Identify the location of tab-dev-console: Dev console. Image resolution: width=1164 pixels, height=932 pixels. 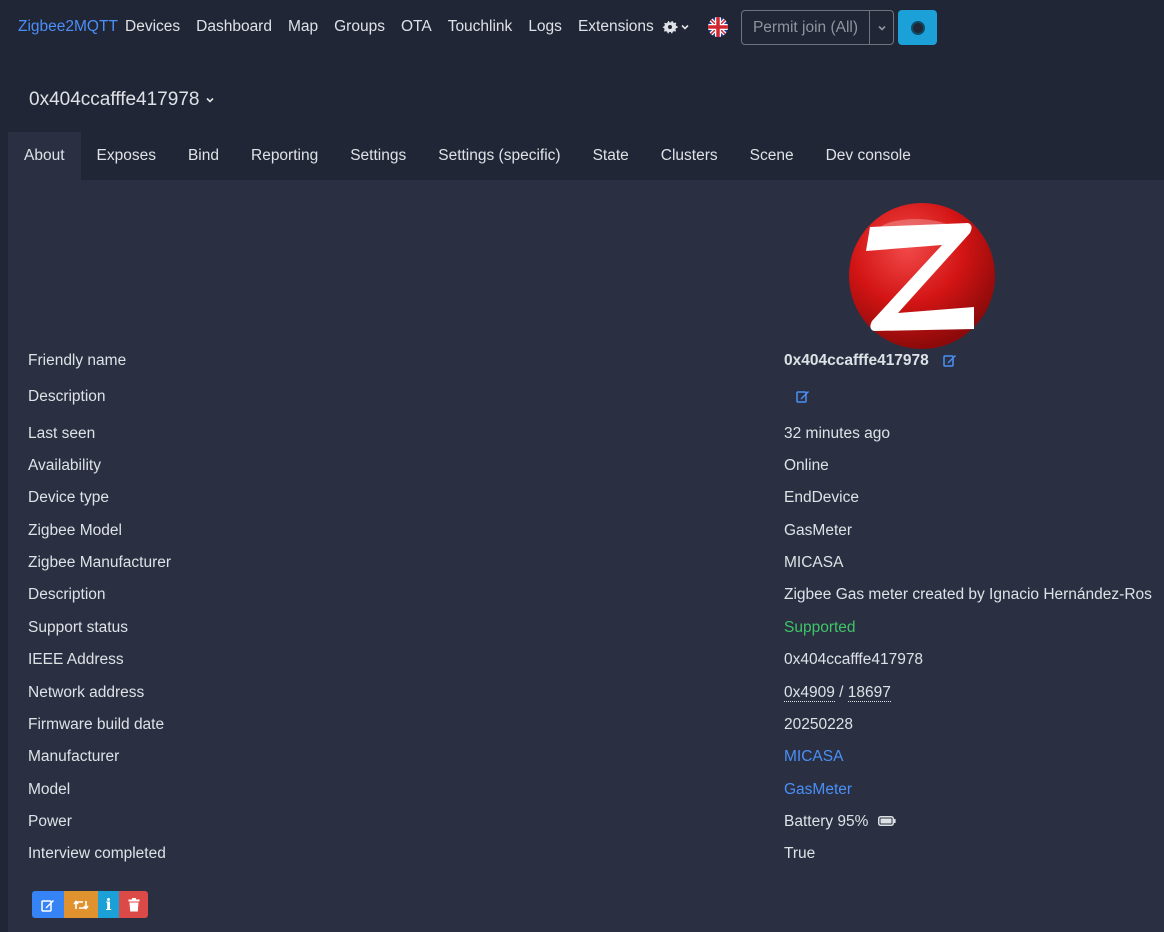
(868, 156).